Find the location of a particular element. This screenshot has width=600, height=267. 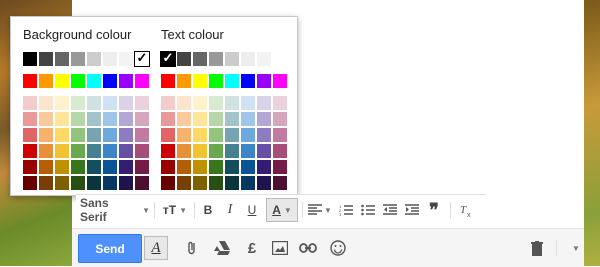

quote-button: ❞ is located at coordinates (434, 210).